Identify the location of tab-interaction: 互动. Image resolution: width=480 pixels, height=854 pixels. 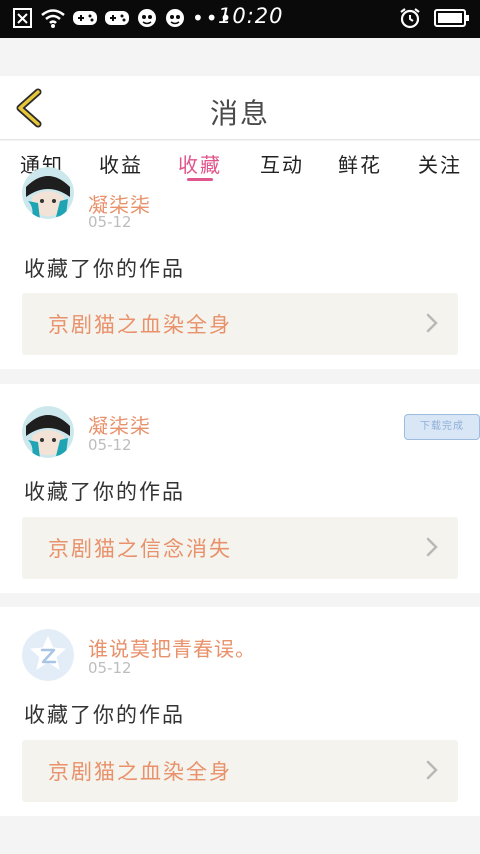
(282, 163).